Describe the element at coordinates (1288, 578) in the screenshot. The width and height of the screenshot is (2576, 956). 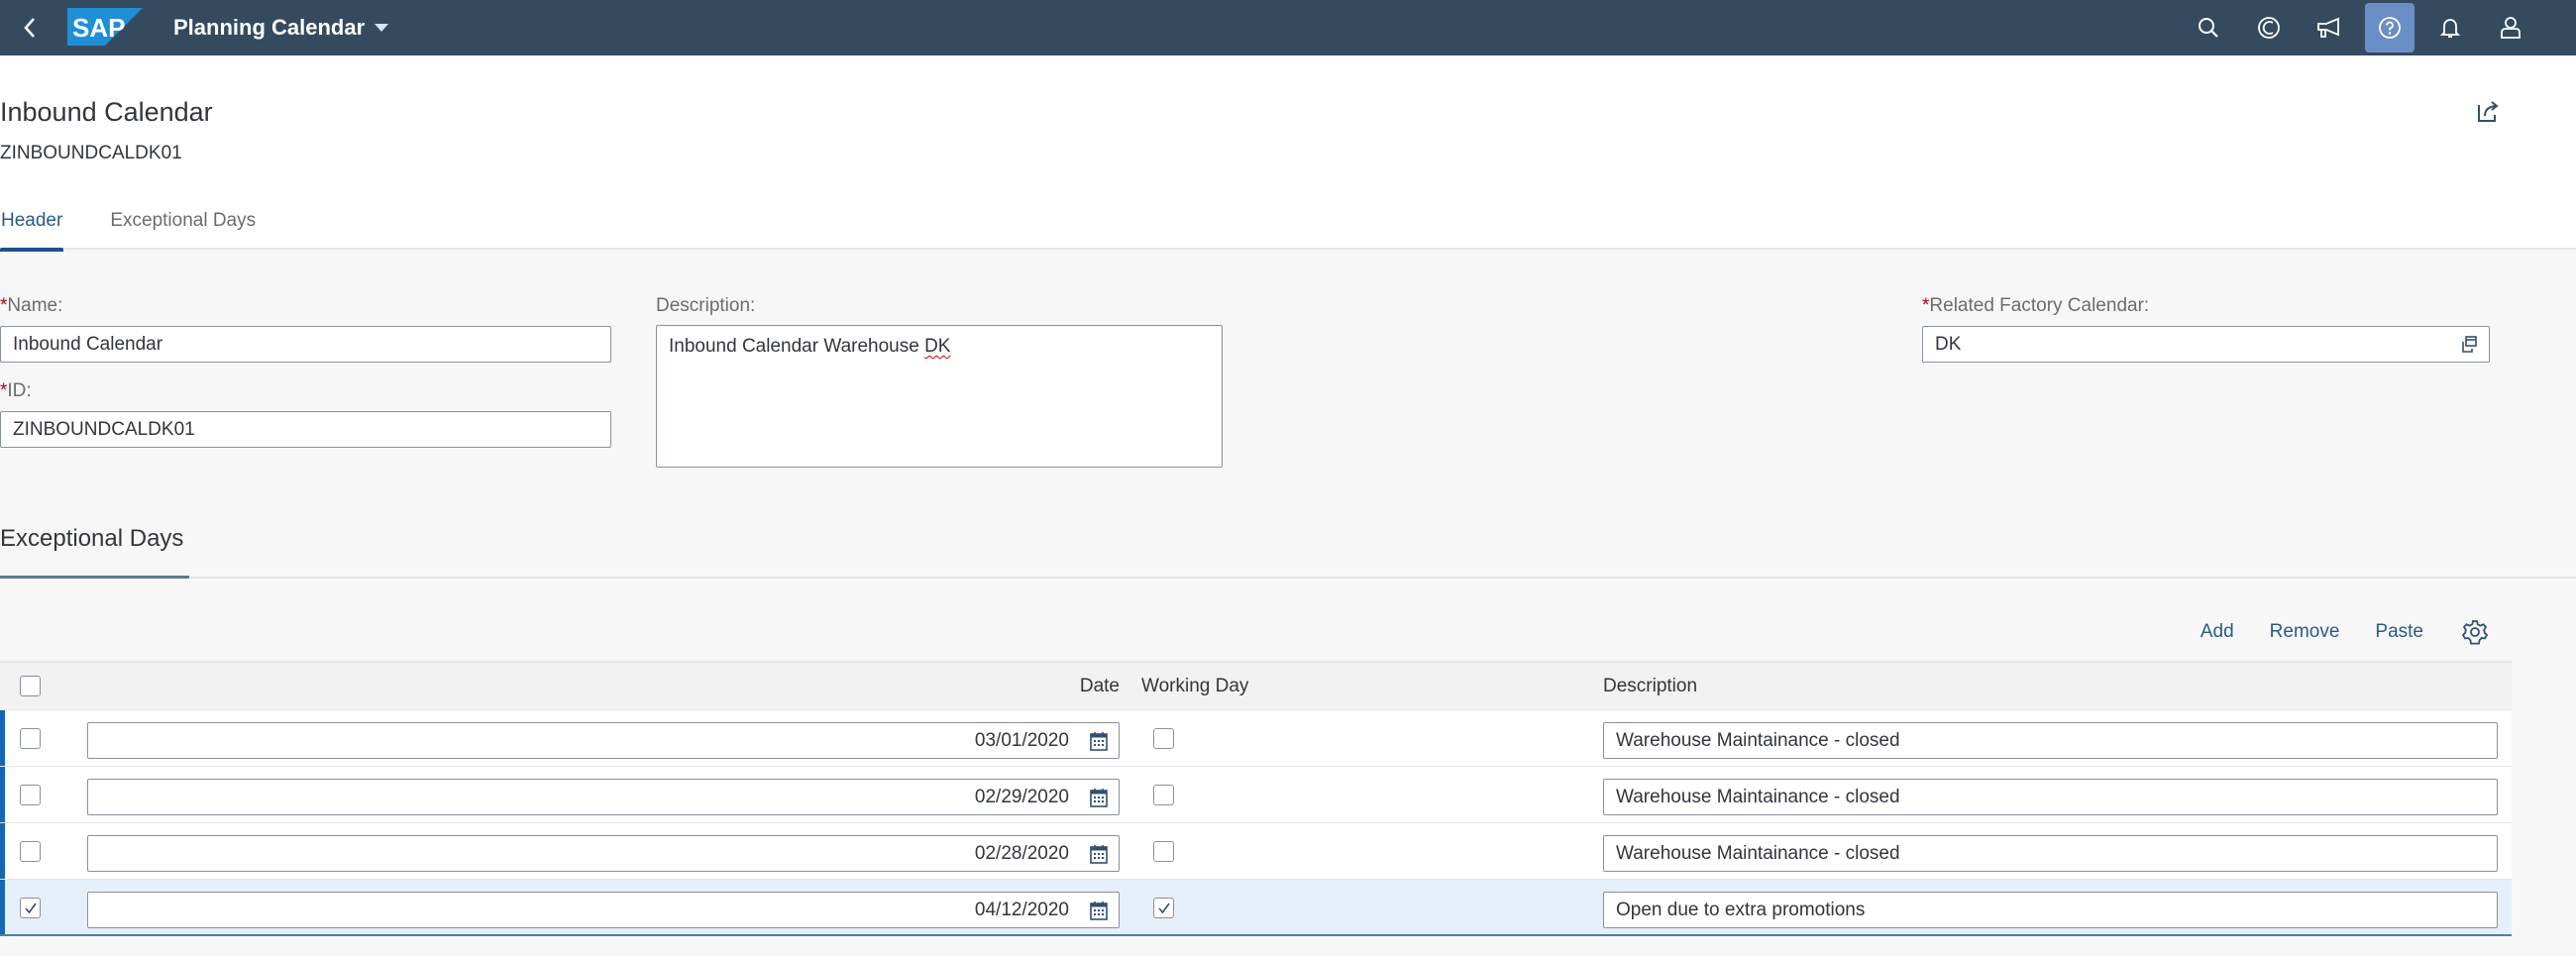
I see `section-divider` at that location.